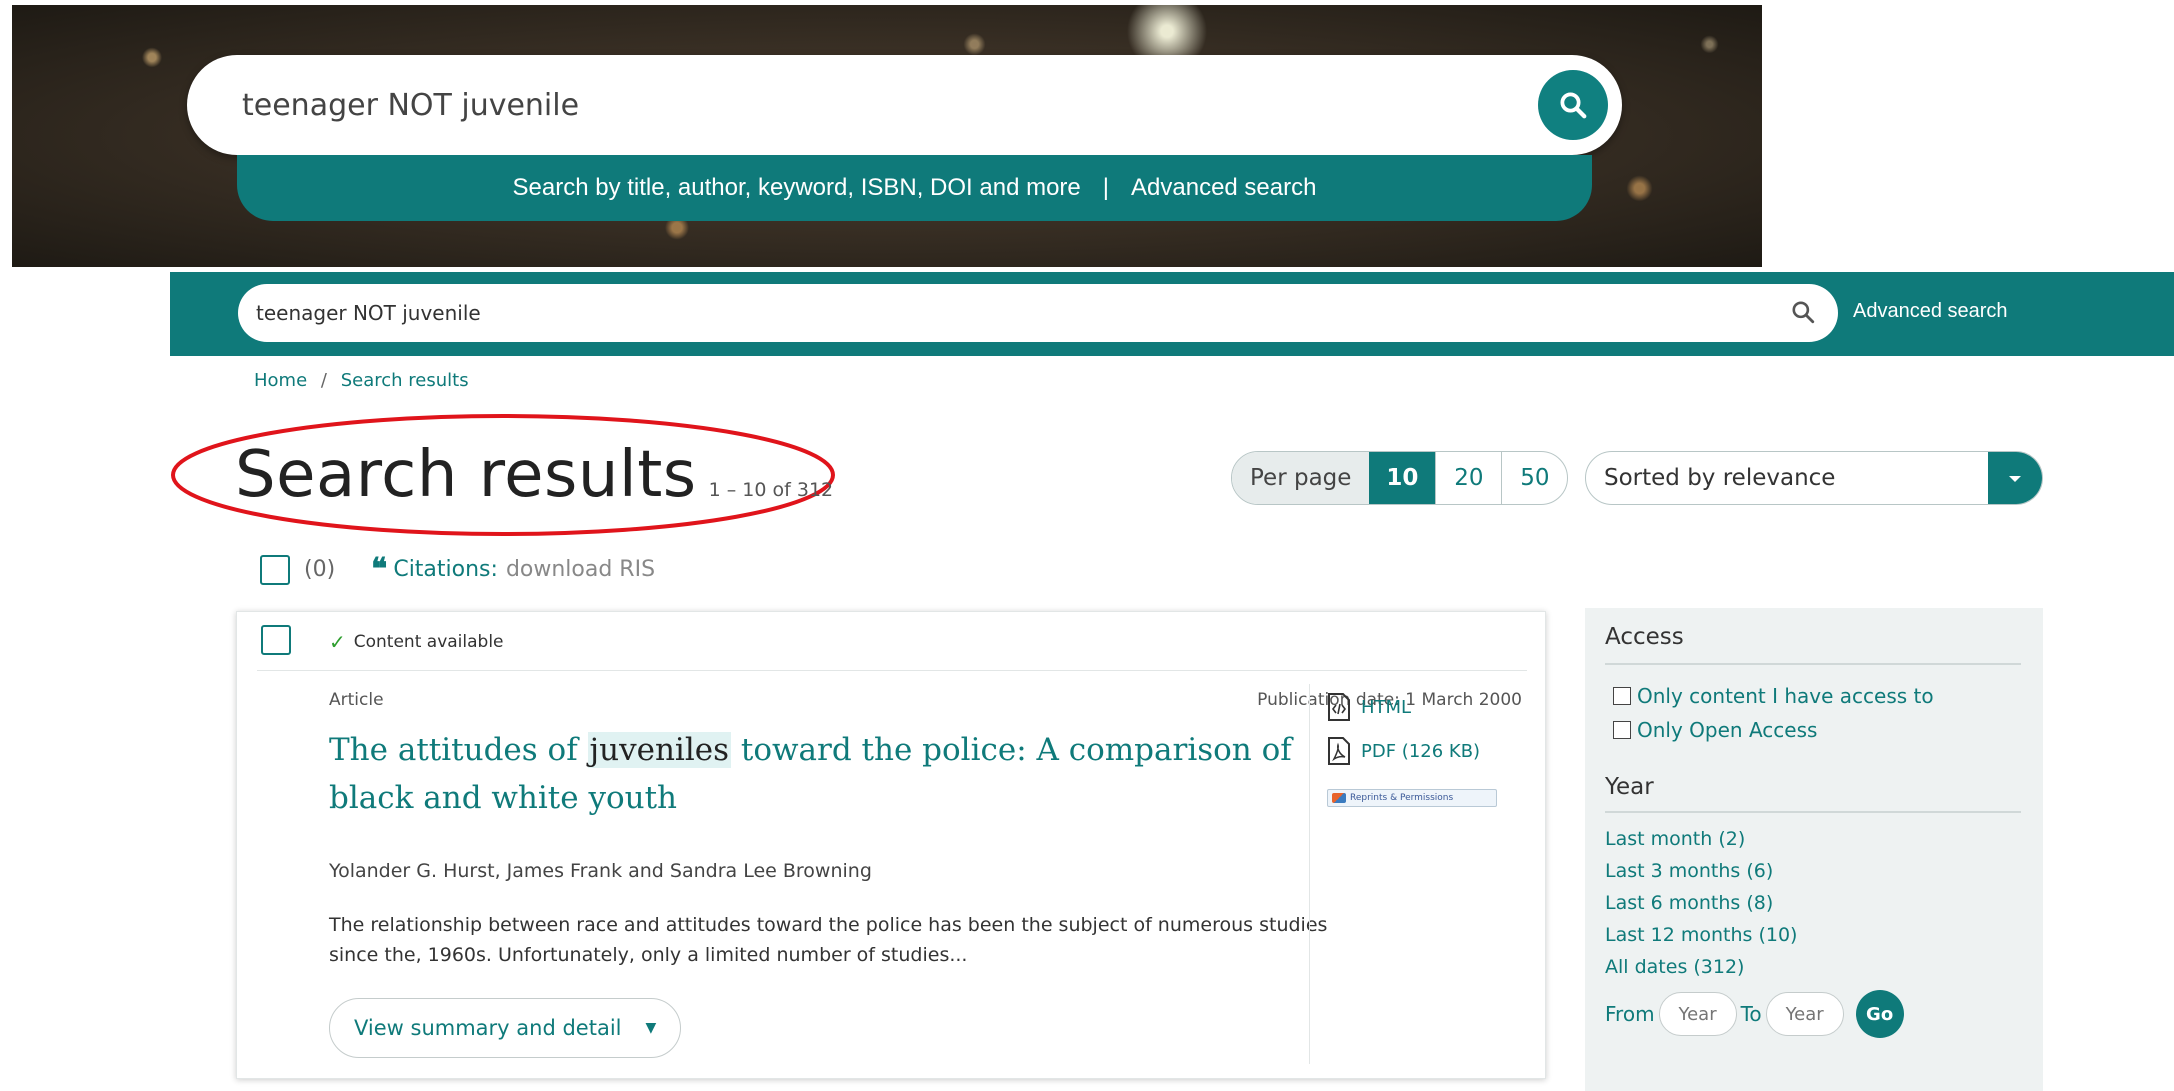 Image resolution: width=2174 pixels, height=1091 pixels. I want to click on filter-only-accessible-label: Only content I have access to, so click(1785, 696).